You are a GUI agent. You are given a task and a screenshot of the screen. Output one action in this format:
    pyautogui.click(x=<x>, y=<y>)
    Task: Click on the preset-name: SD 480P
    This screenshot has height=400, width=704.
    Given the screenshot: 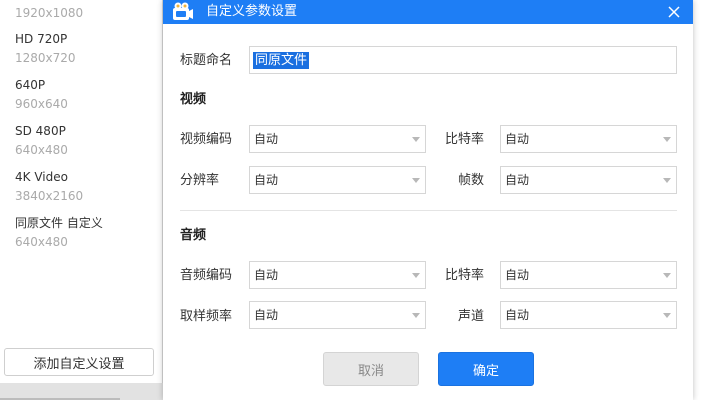 What is the action you would take?
    pyautogui.click(x=40, y=131)
    